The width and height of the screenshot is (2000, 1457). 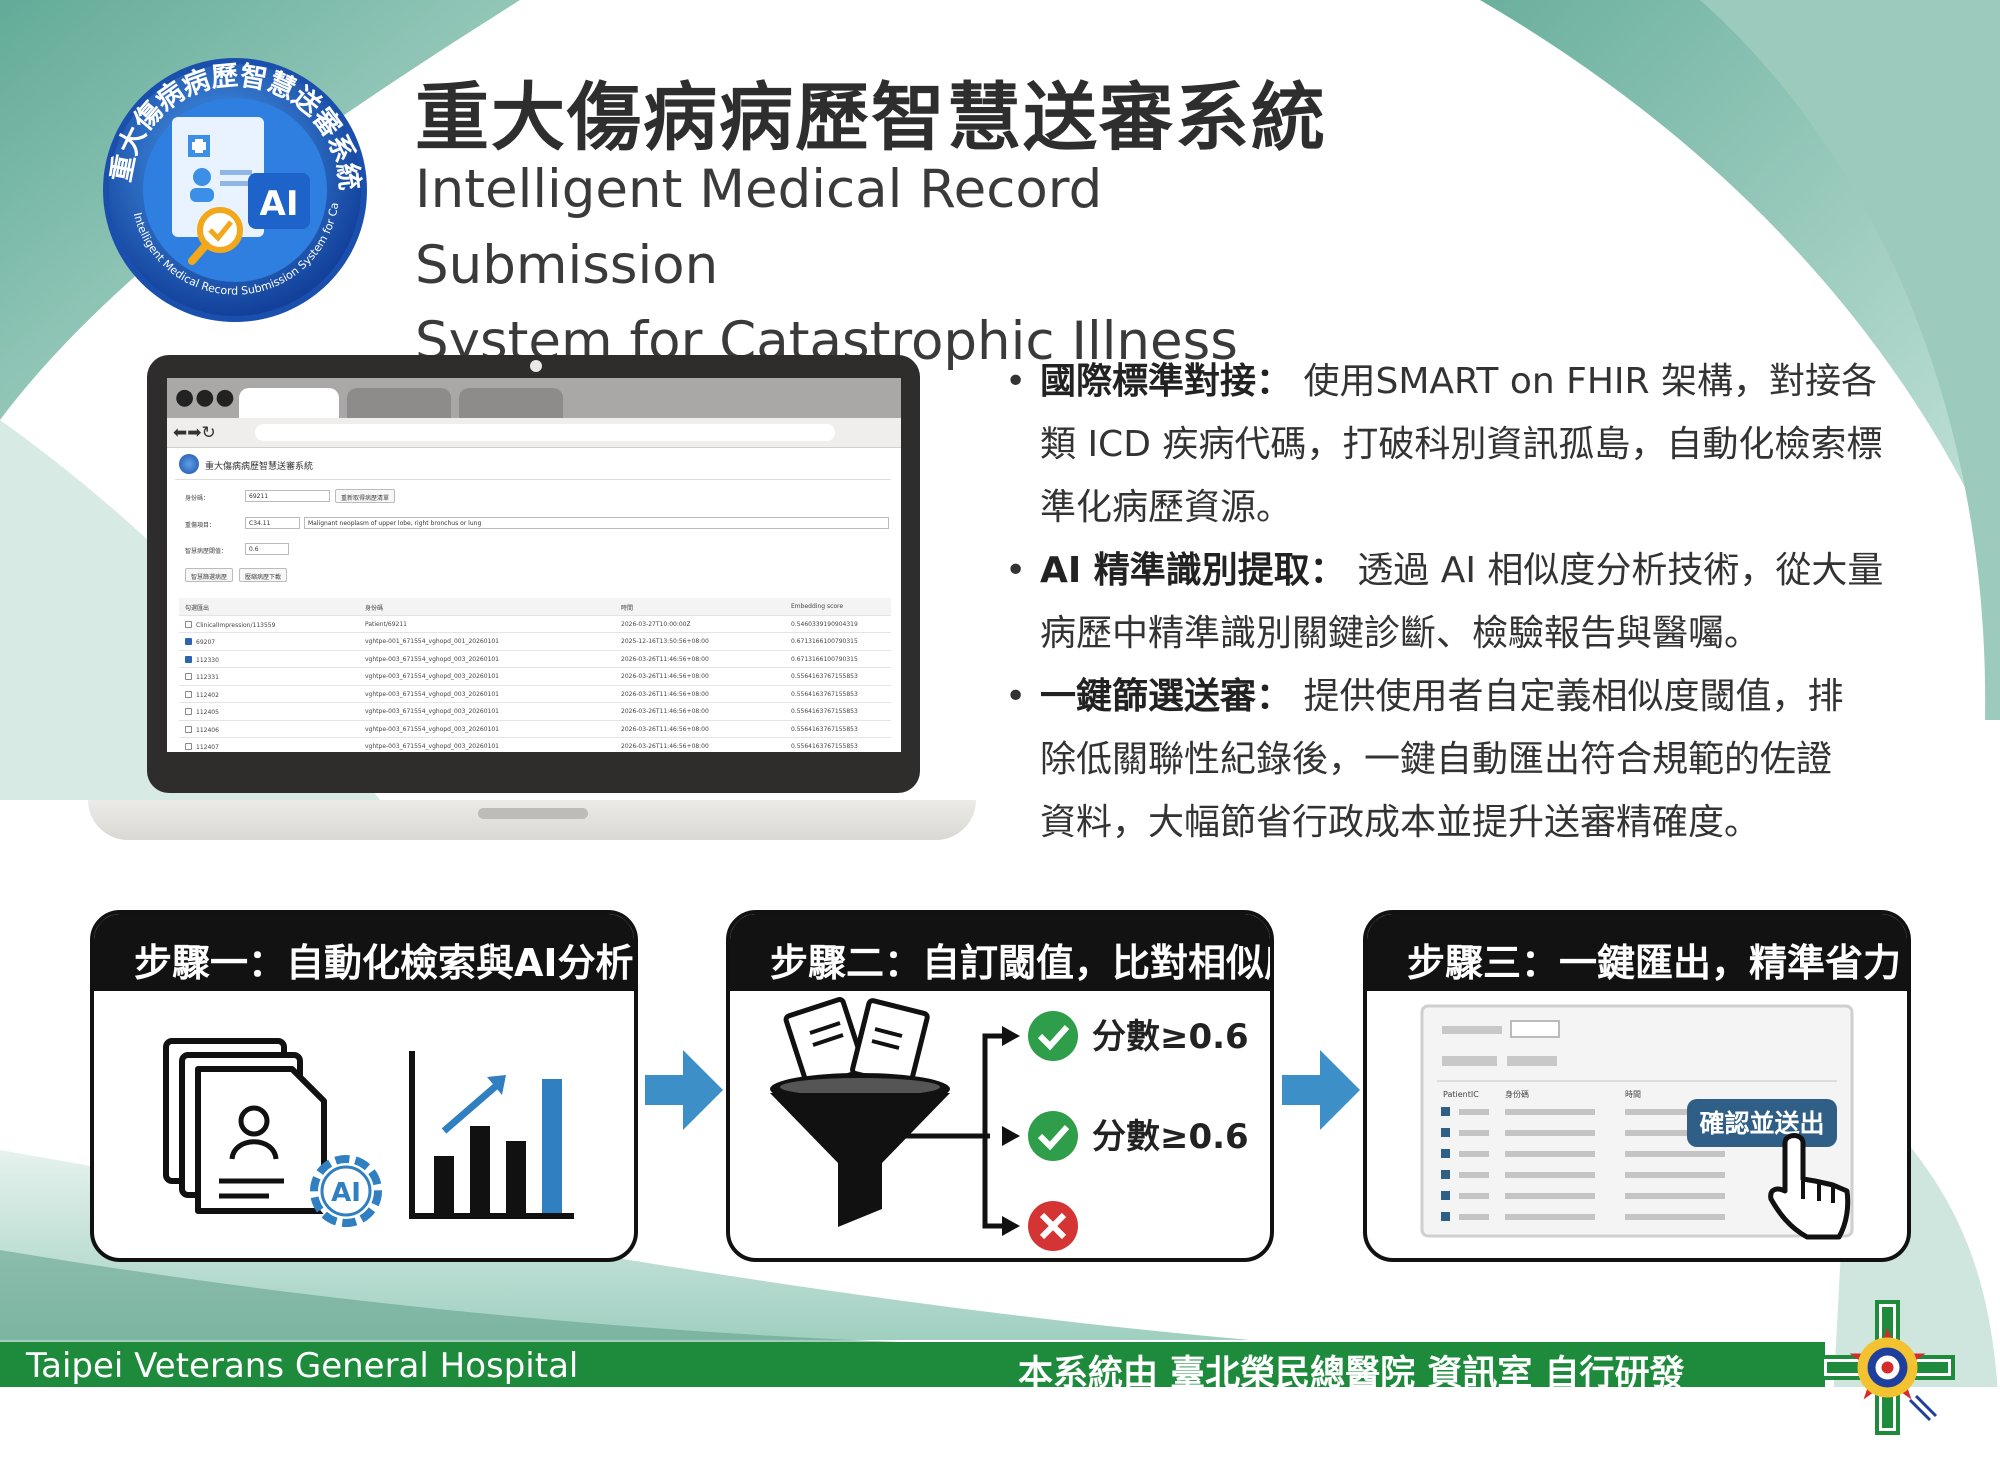 I want to click on table-cell: 2025-12-16T13:50:56+08:00, so click(x=665, y=641).